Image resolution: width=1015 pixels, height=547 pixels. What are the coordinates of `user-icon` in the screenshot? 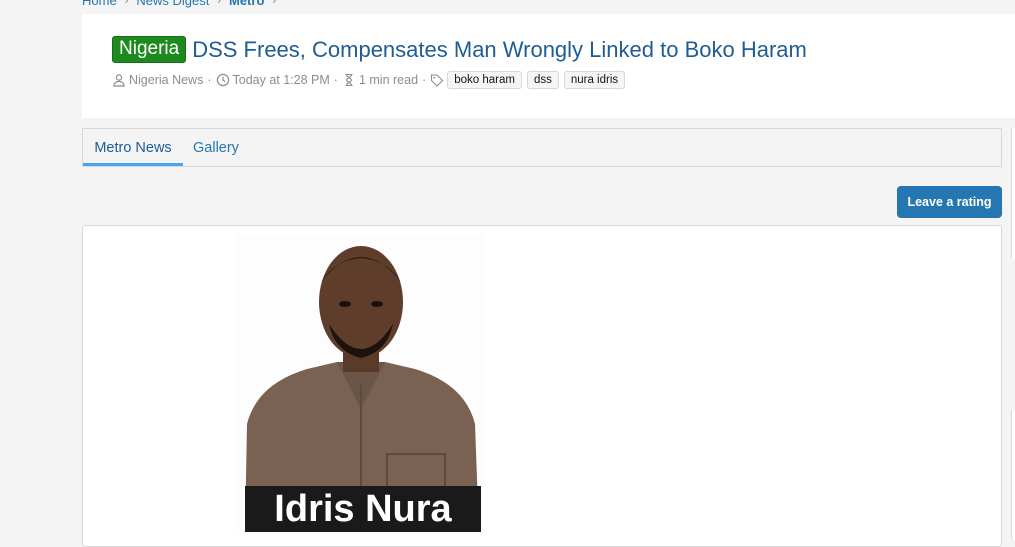 It's located at (119, 80).